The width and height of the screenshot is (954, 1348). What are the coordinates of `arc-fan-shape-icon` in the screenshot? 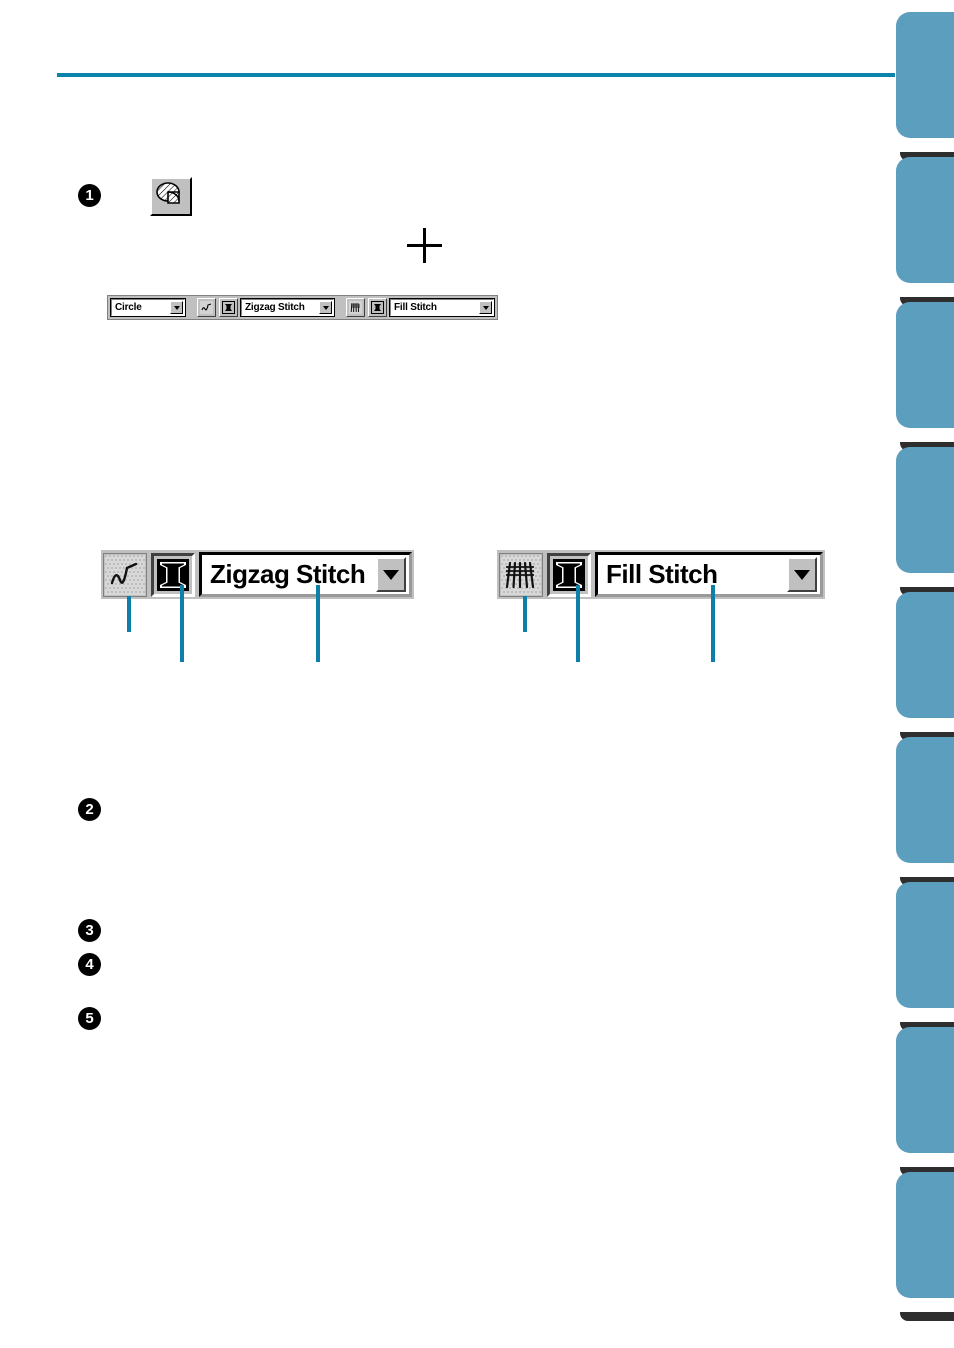 It's located at (168, 193).